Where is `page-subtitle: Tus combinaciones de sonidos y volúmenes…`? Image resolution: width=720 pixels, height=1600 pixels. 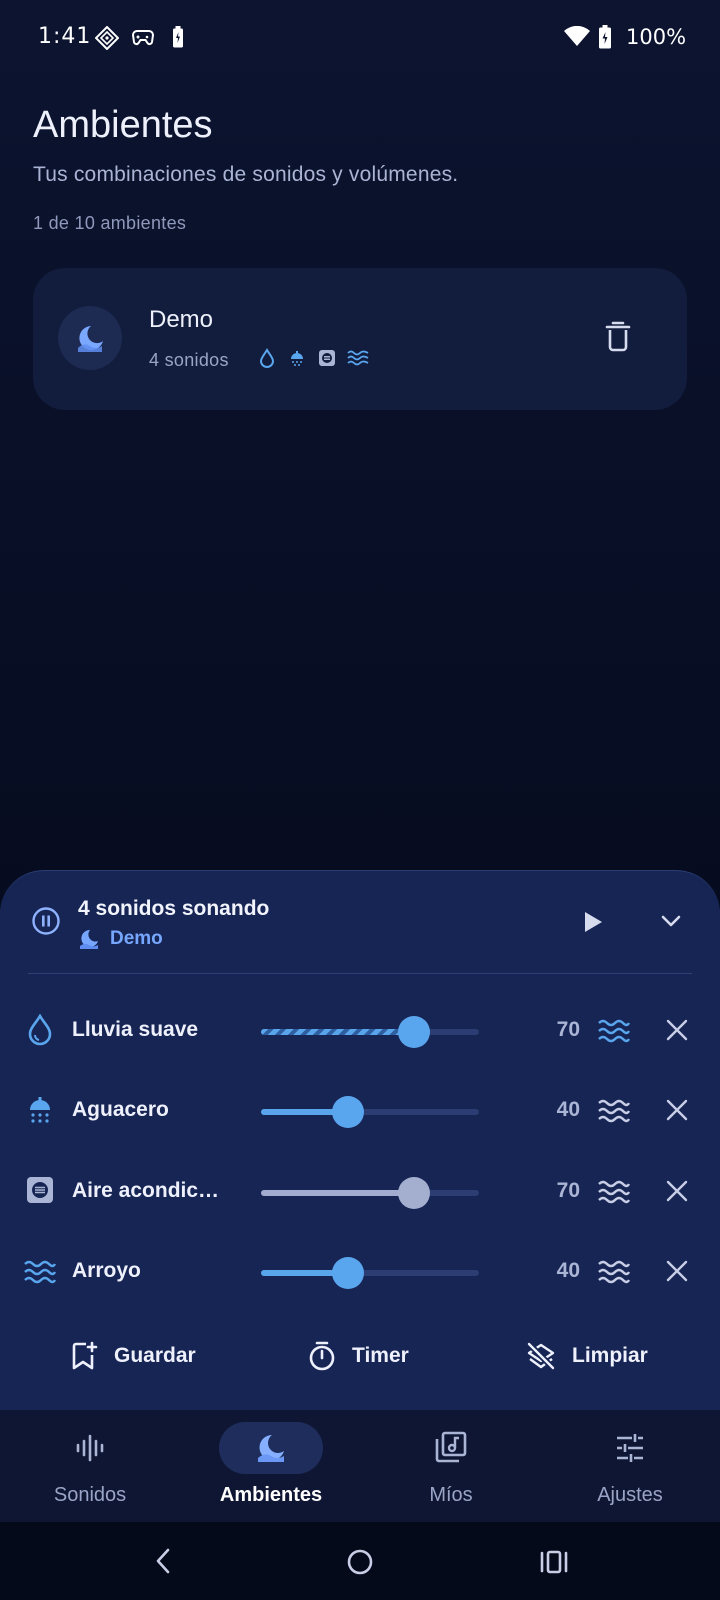 page-subtitle: Tus combinaciones de sonidos y volúmenes… is located at coordinates (246, 174).